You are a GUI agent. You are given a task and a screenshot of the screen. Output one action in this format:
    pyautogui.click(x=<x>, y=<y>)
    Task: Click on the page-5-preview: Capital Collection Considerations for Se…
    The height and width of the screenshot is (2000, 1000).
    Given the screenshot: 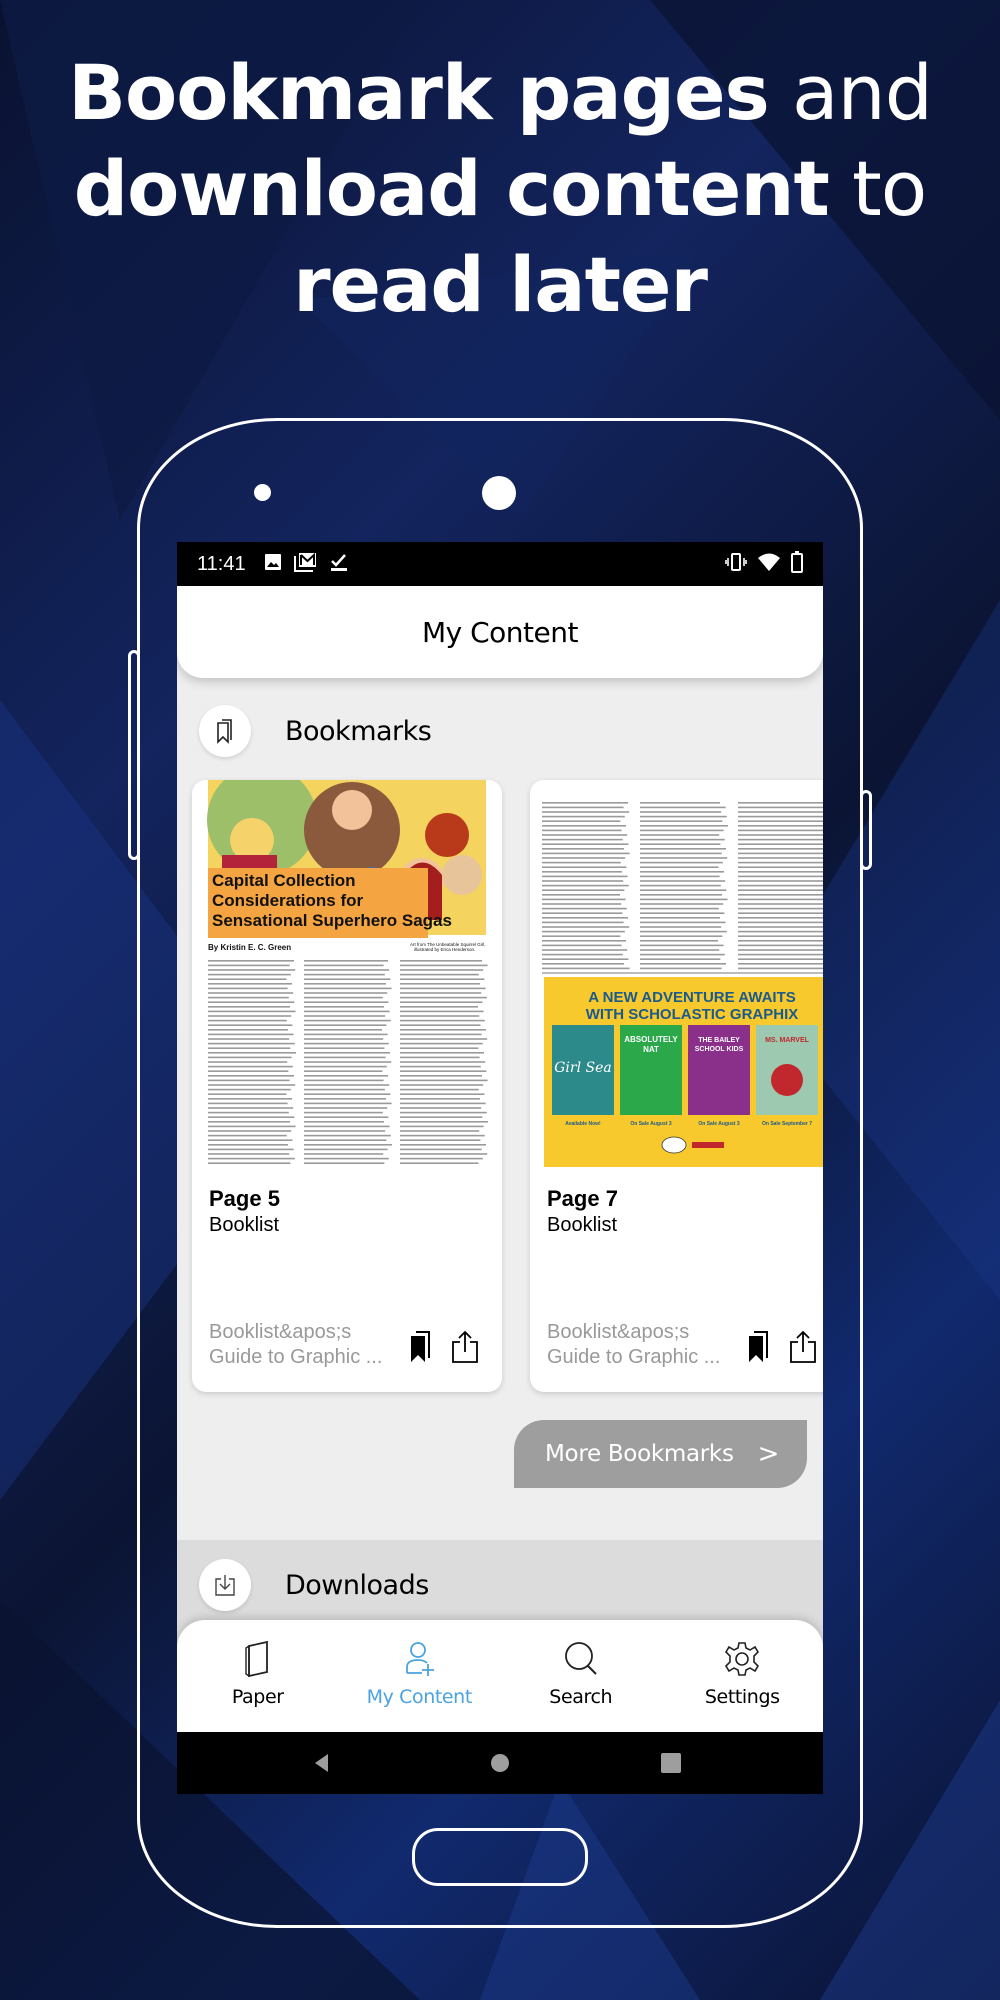 What is the action you would take?
    pyautogui.click(x=347, y=975)
    